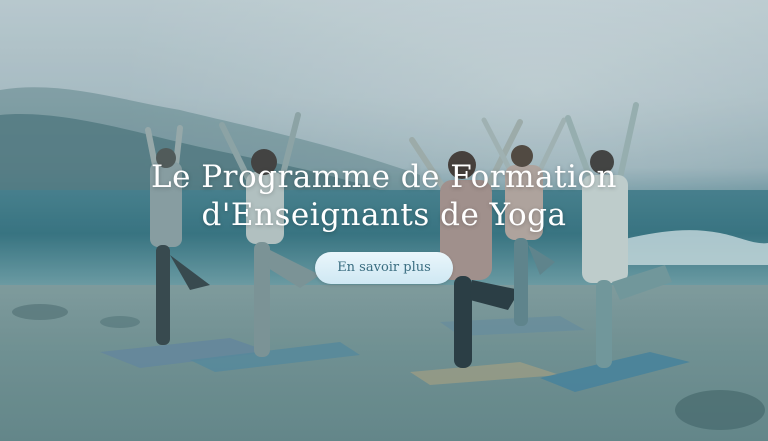 The height and width of the screenshot is (441, 768). I want to click on learn-more-button: En savoir plus, so click(384, 268).